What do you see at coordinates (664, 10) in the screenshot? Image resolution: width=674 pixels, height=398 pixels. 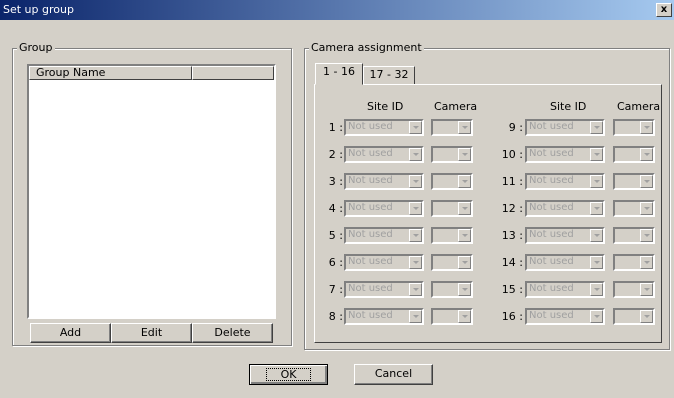 I see `close-button: x` at bounding box center [664, 10].